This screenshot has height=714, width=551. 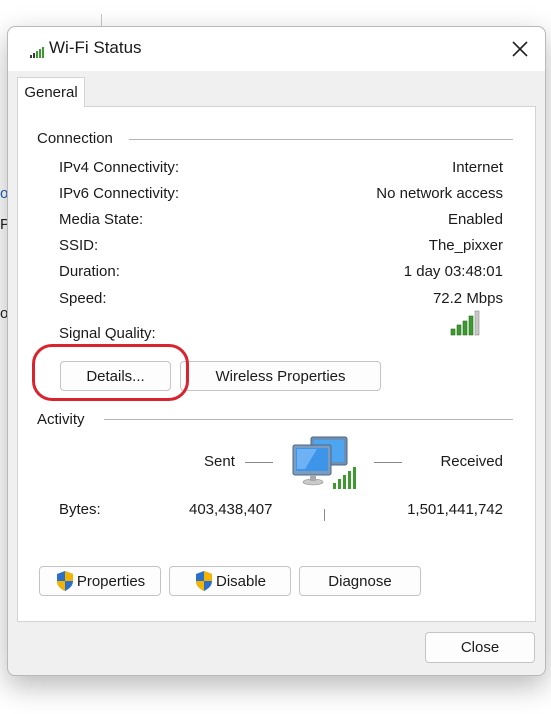 I want to click on title-bar: Wi-Fi Status, so click(x=276, y=49).